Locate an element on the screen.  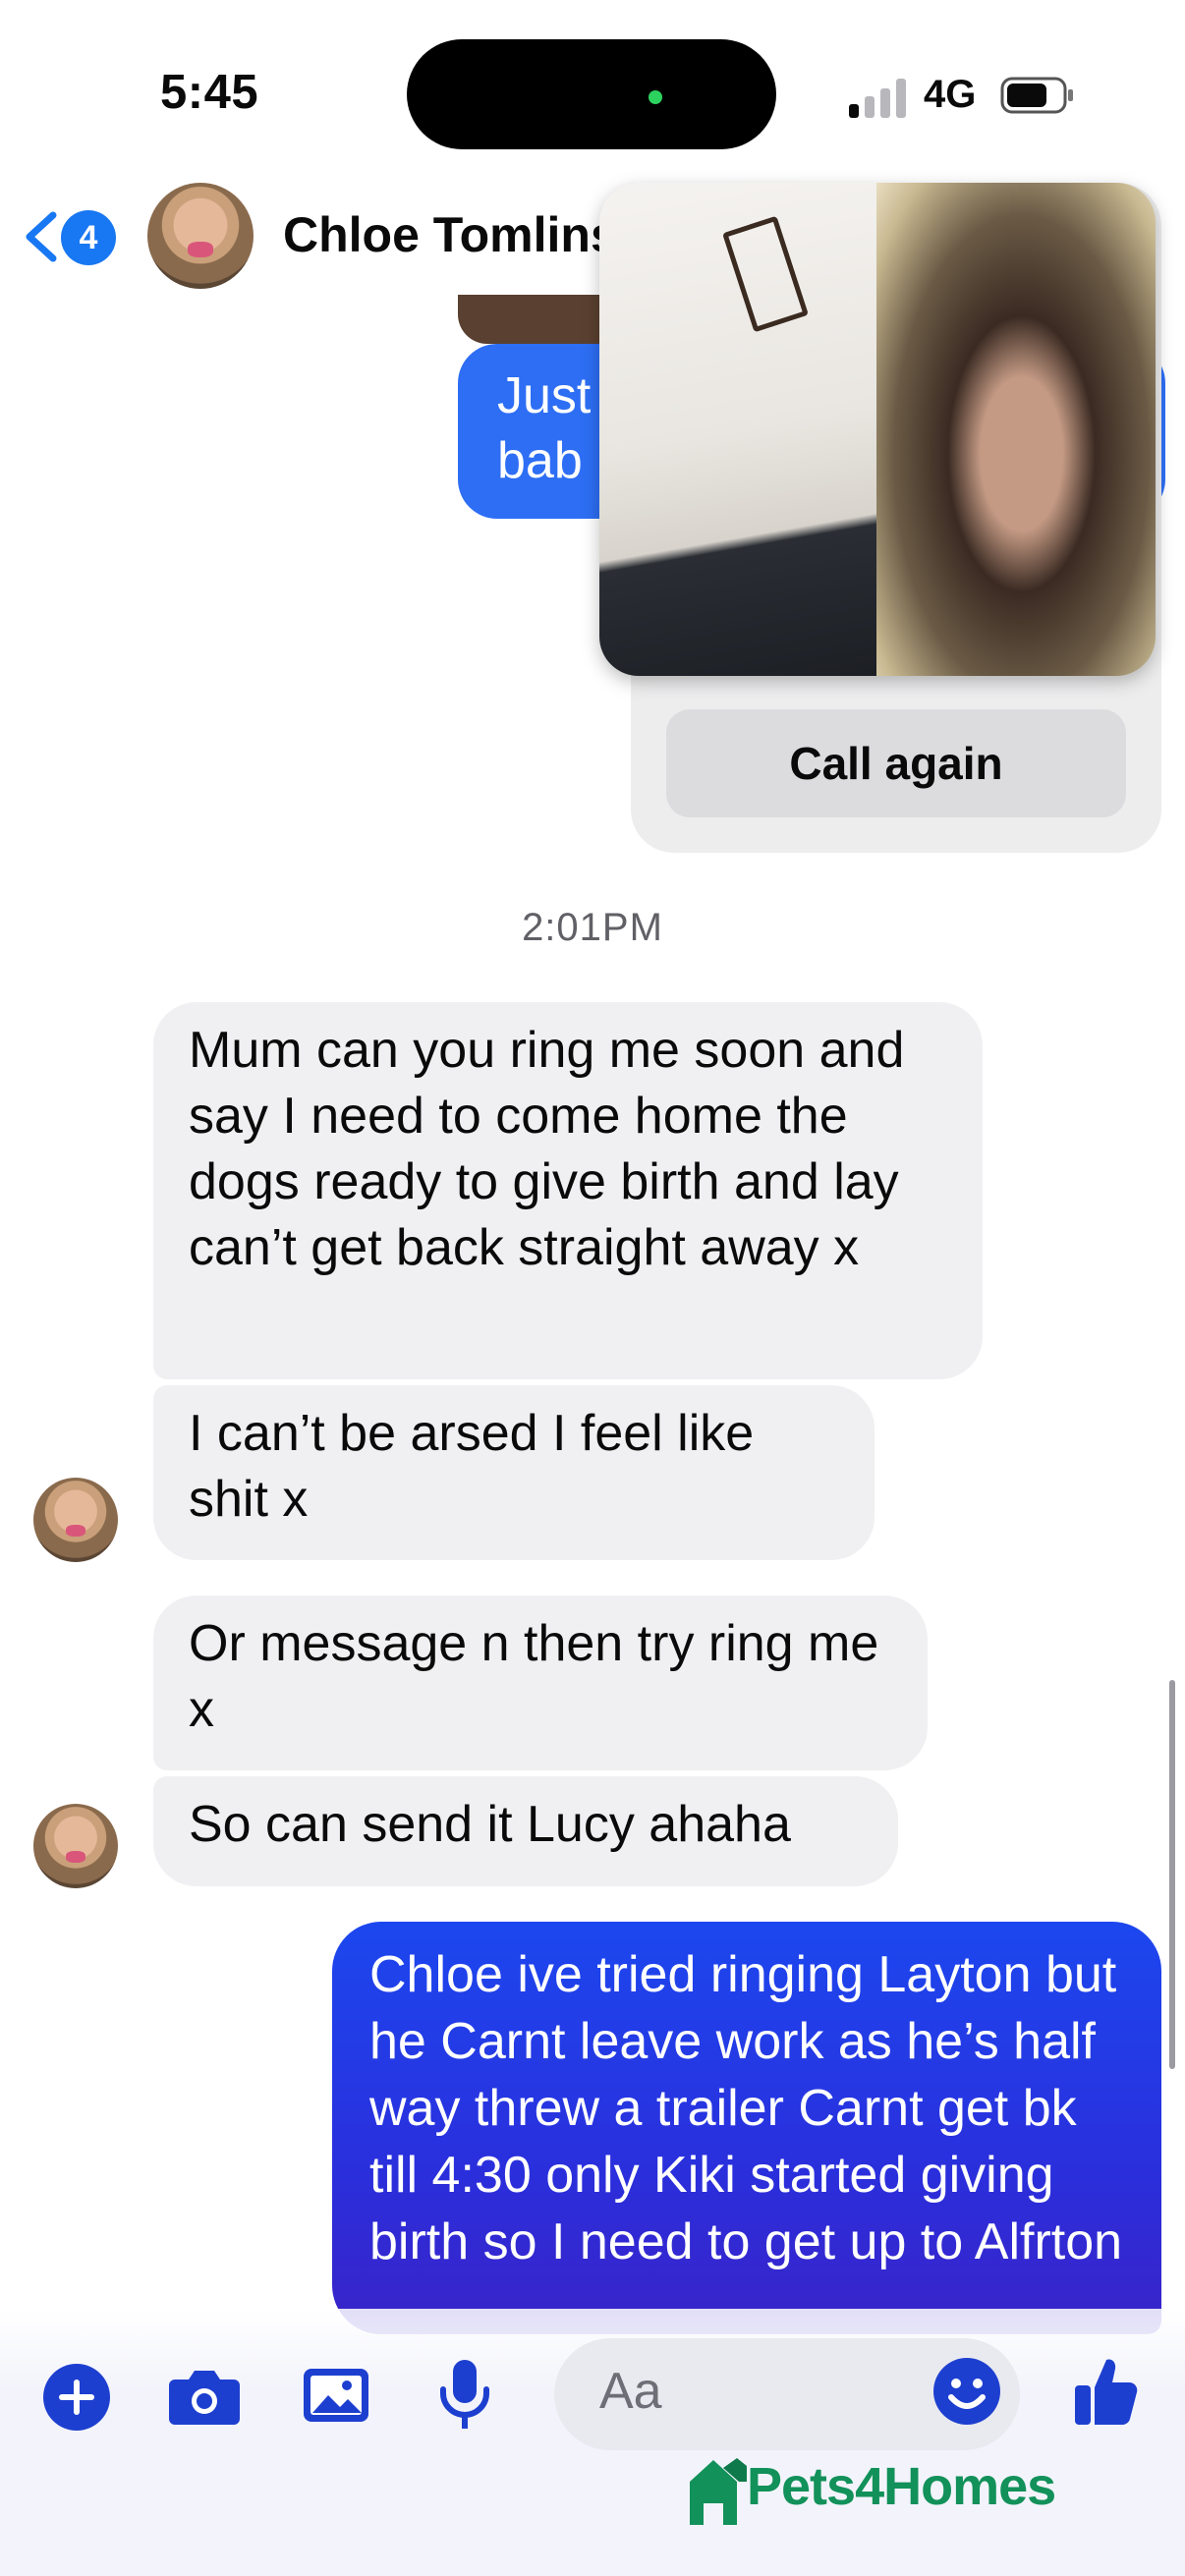
camera-icon is located at coordinates (205, 2395).